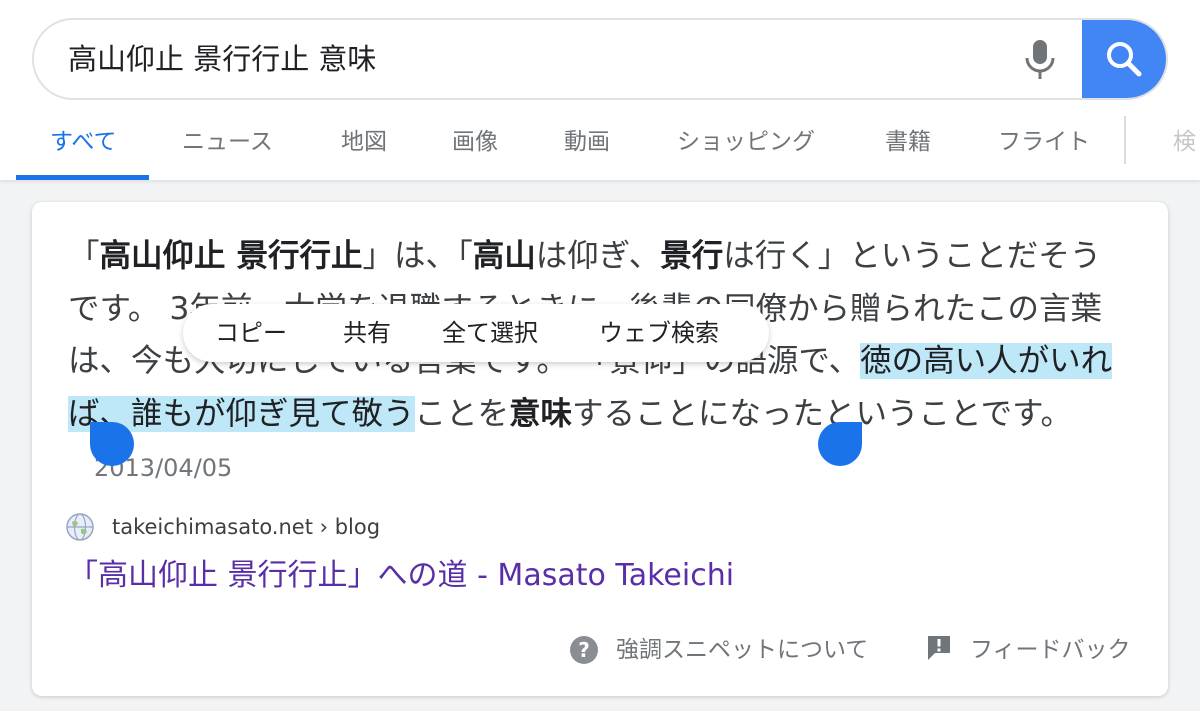  I want to click on globe-icon, so click(80, 527).